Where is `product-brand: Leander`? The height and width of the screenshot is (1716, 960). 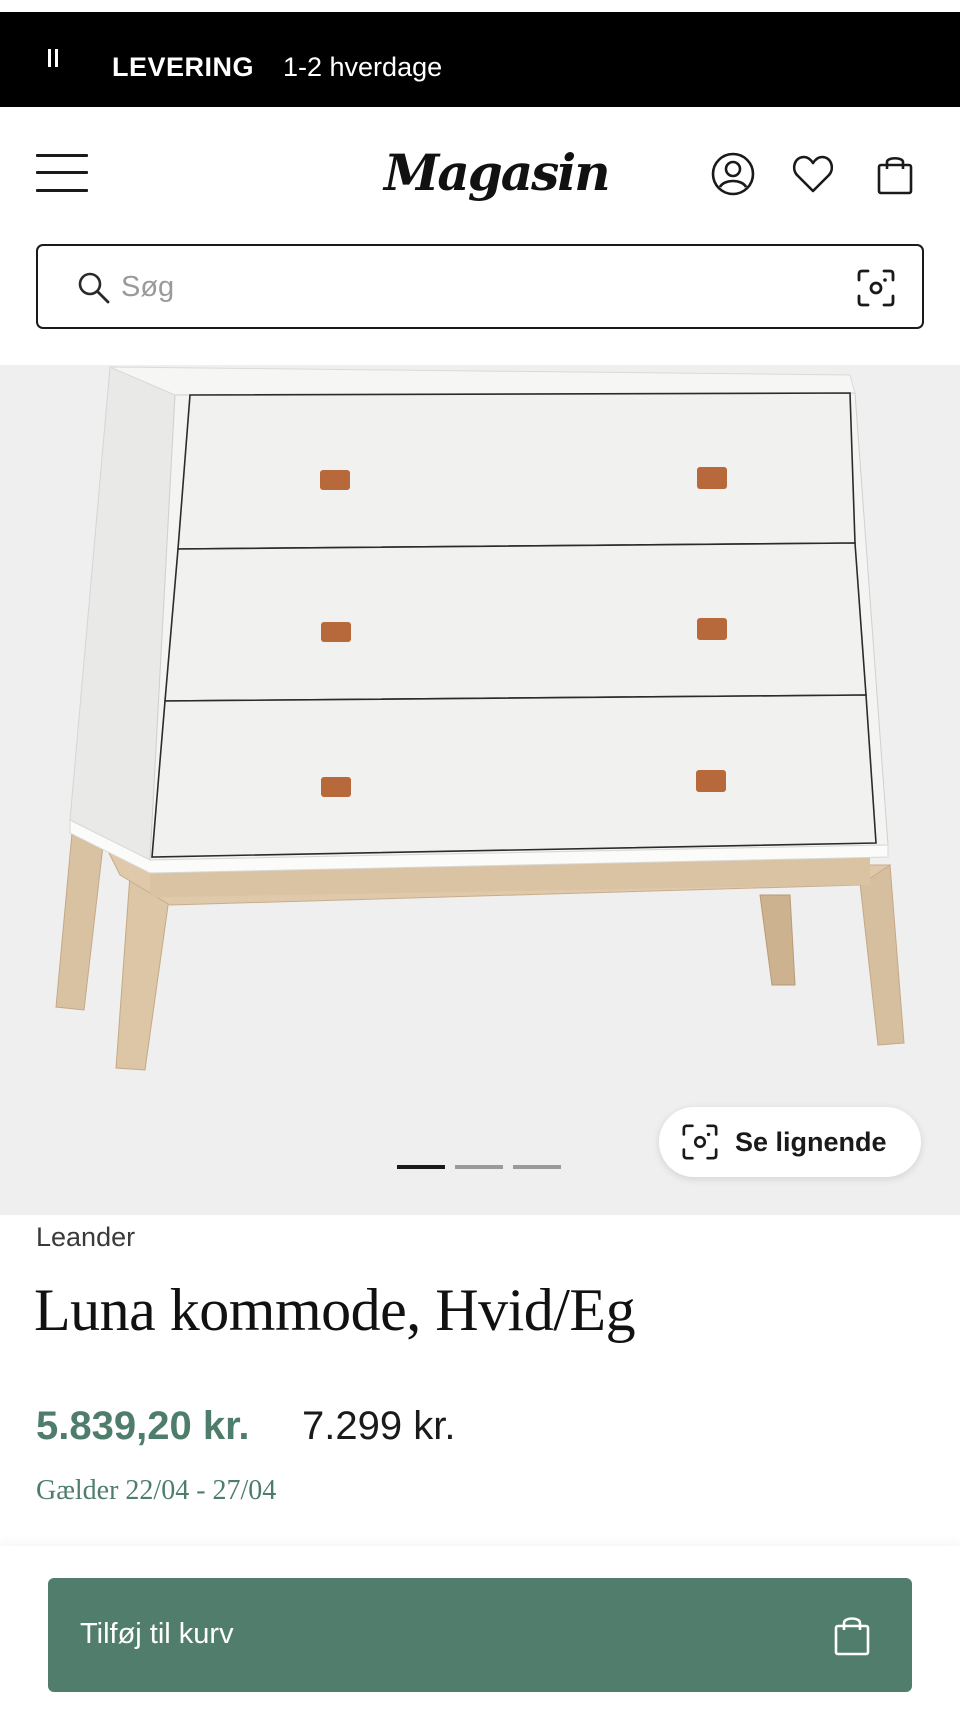
product-brand: Leander is located at coordinates (85, 1237).